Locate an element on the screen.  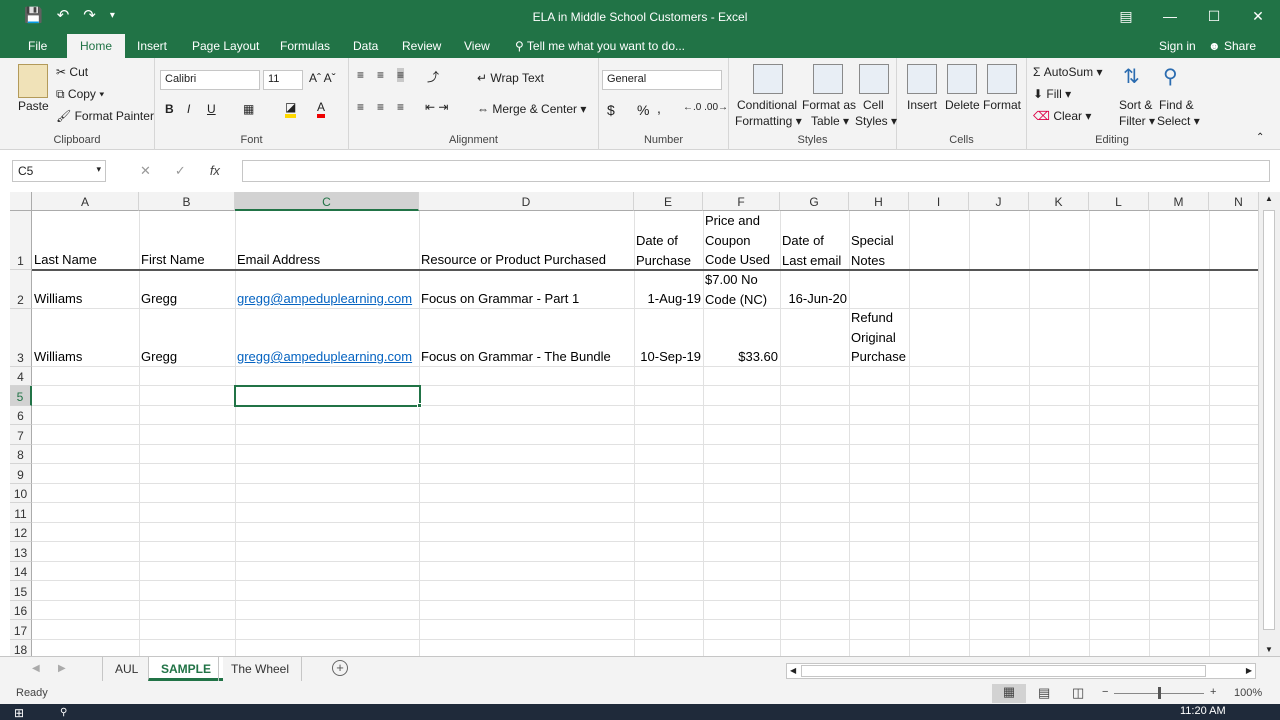
zoom-in-icon: + is located at coordinates (1213, 692).